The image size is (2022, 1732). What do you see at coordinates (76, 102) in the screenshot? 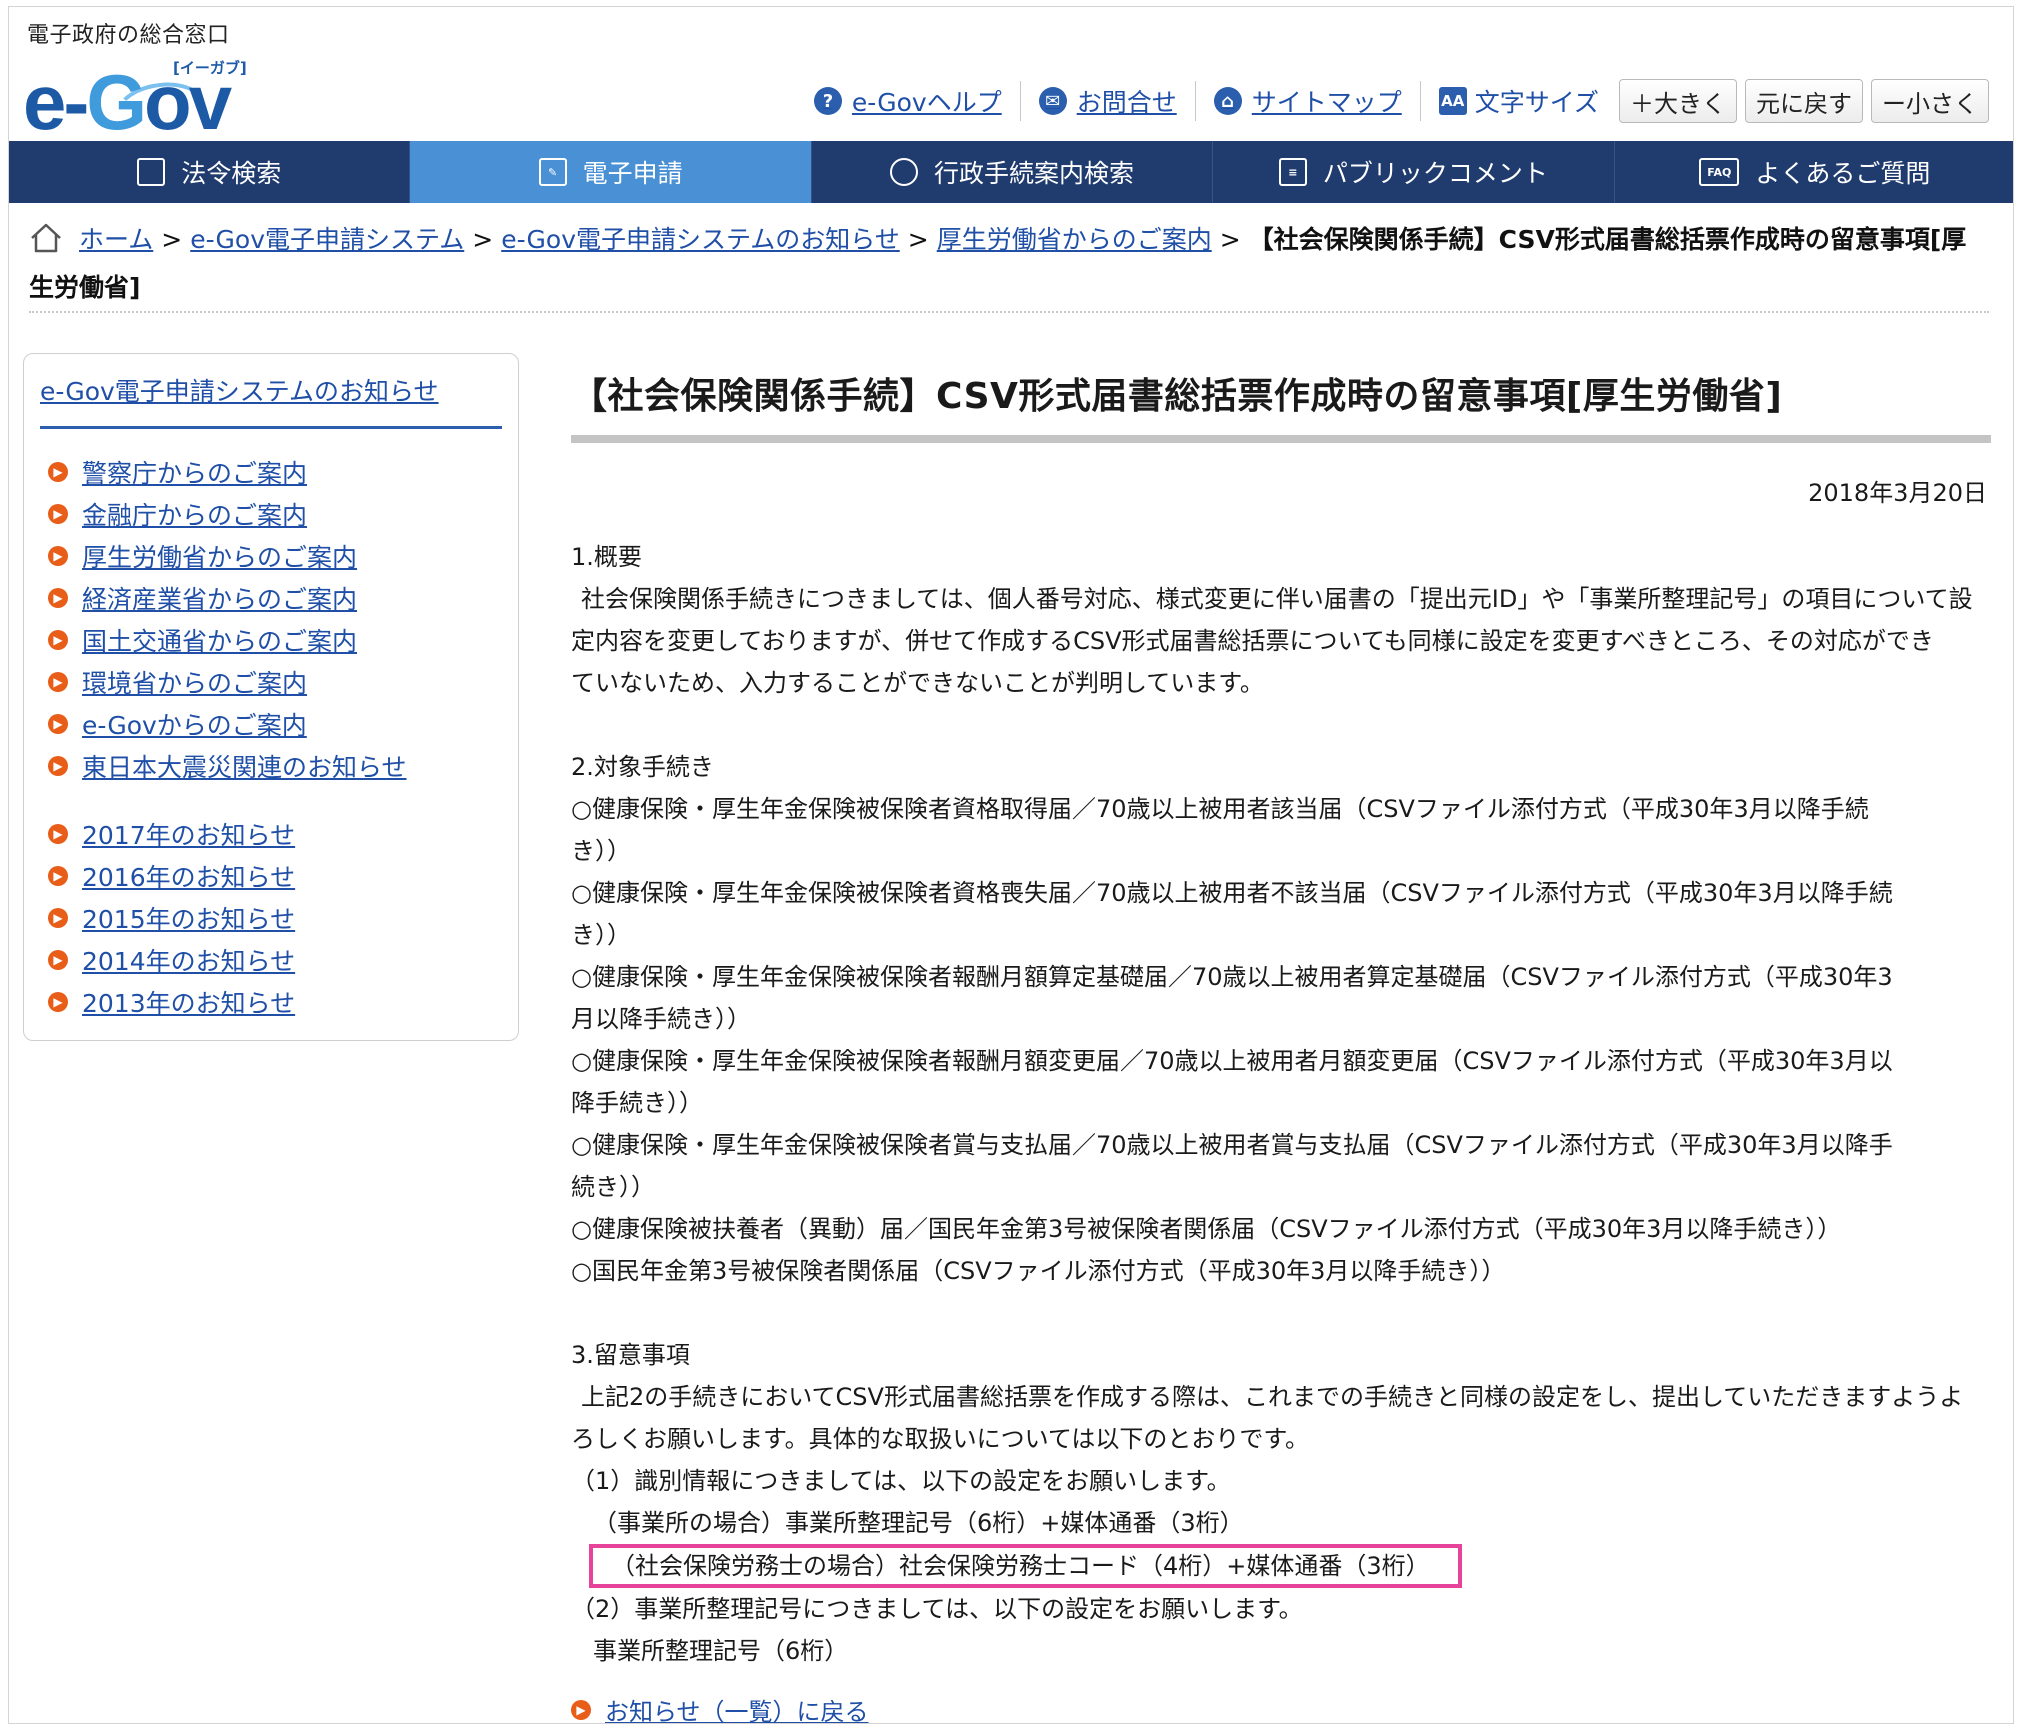
I see `logo-letter: -` at bounding box center [76, 102].